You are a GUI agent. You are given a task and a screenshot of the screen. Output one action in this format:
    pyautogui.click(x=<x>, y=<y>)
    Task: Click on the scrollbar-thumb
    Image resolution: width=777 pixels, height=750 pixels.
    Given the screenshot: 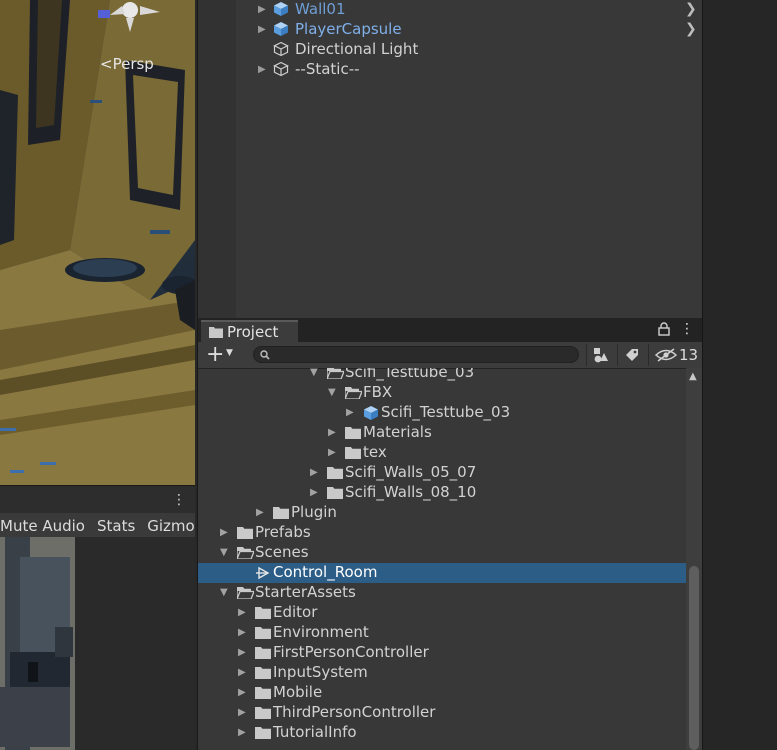 What is the action you would take?
    pyautogui.click(x=694, y=658)
    